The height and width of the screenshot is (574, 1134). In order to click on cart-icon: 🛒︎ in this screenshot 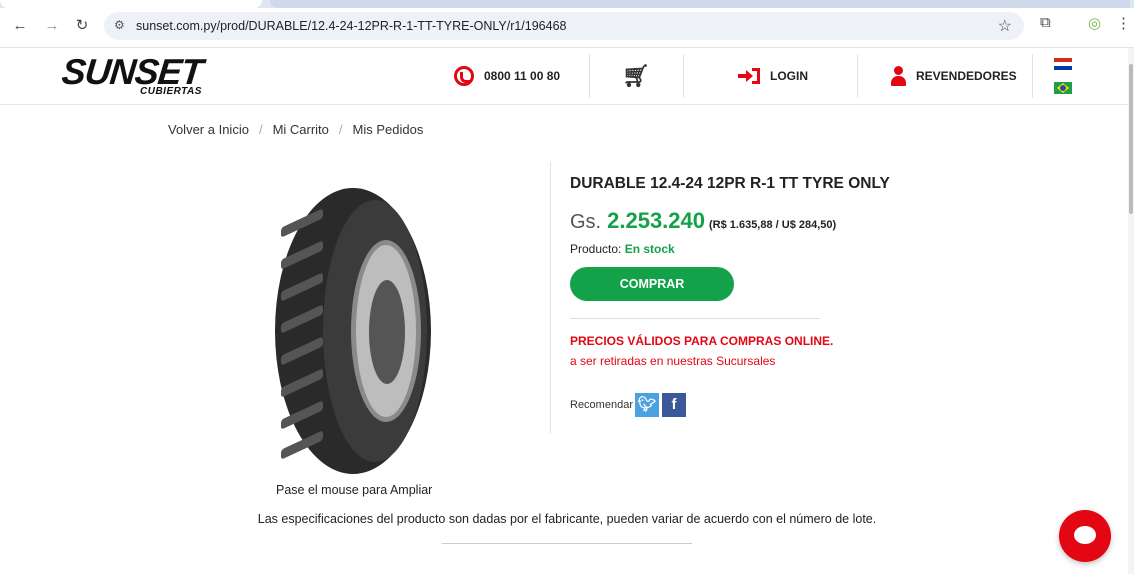, I will do `click(636, 75)`.